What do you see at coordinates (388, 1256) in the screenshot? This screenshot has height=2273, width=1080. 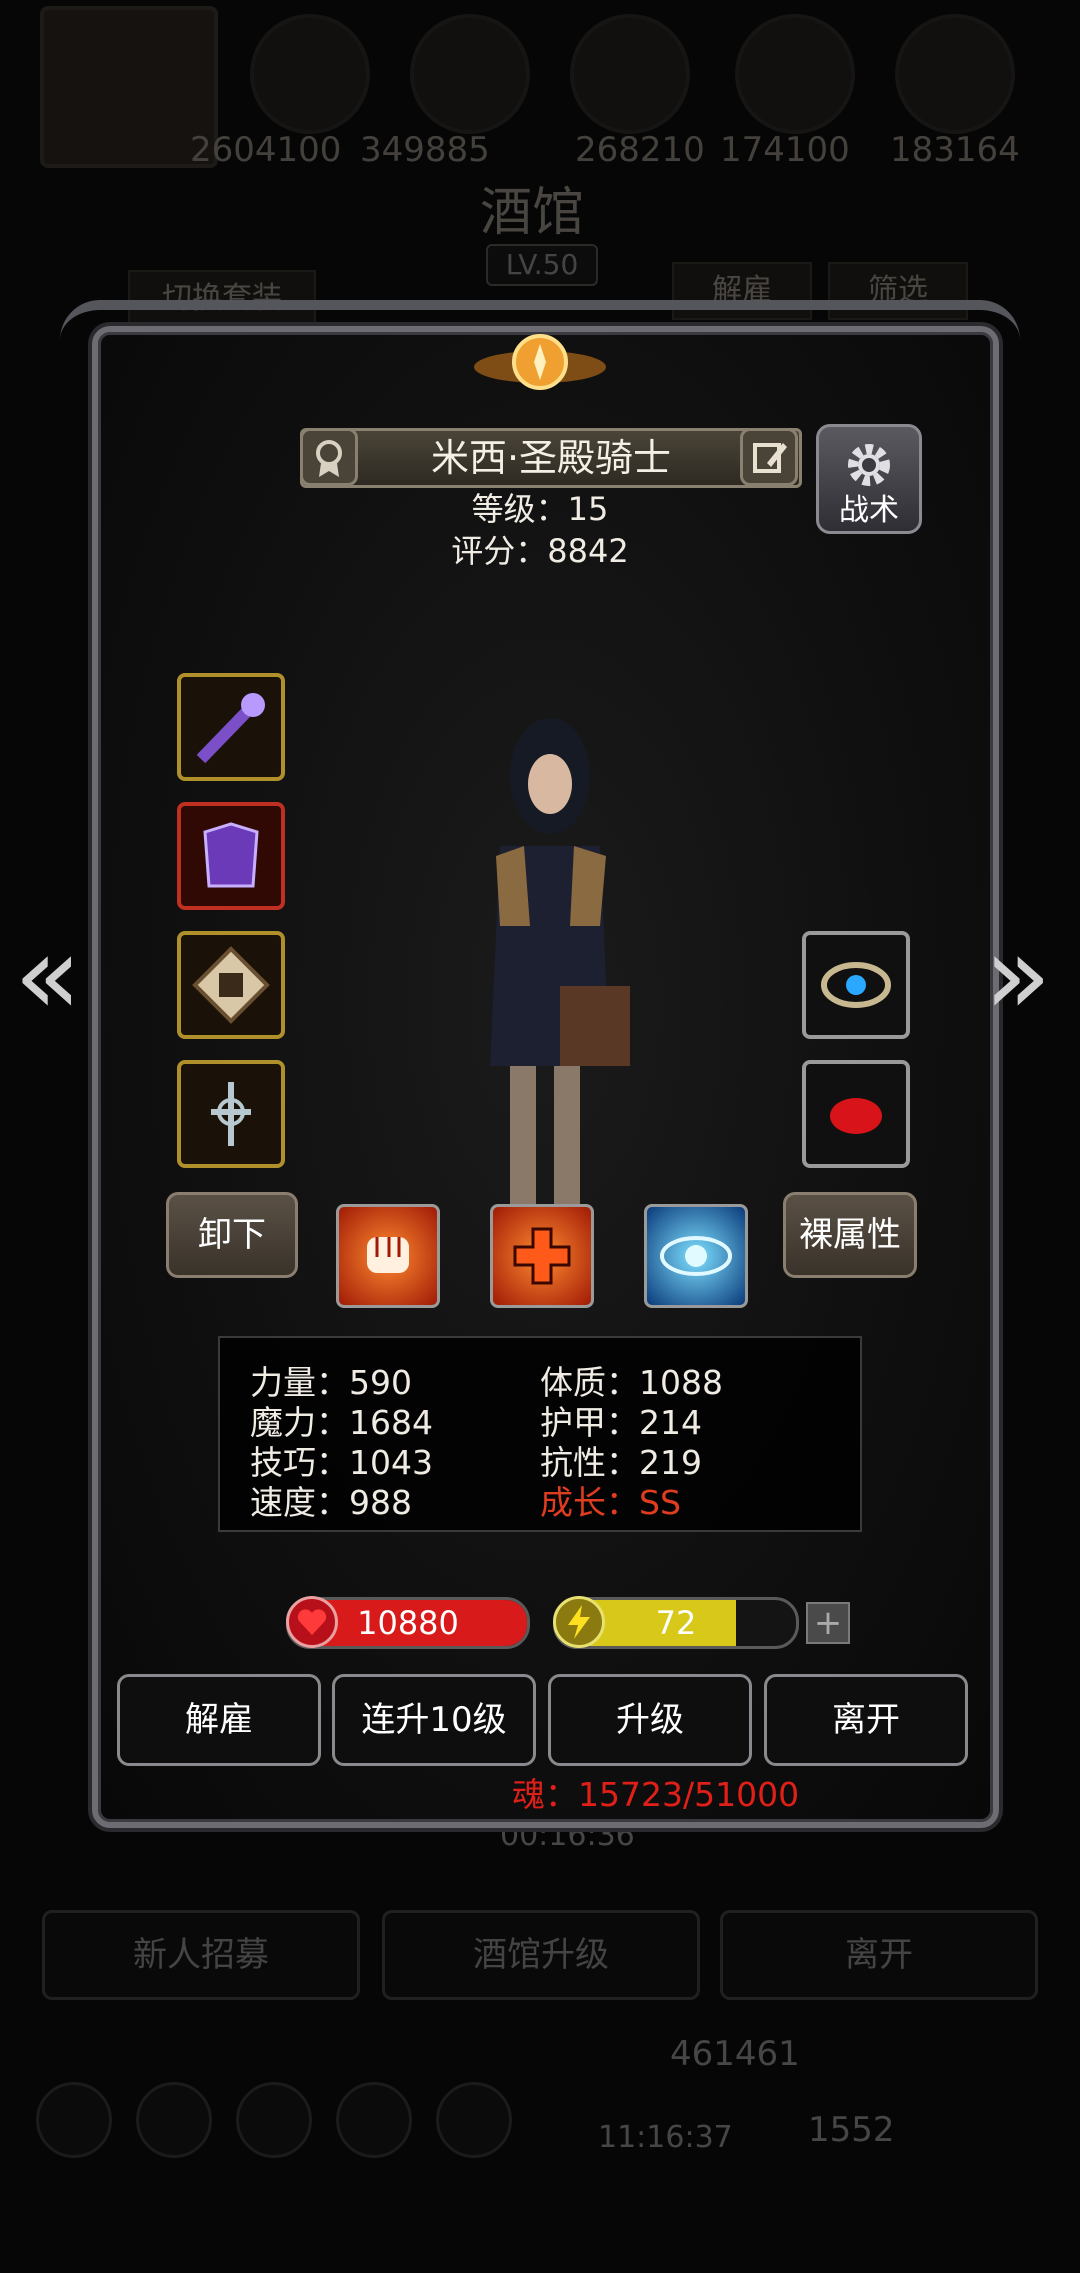 I see `fist-icon` at bounding box center [388, 1256].